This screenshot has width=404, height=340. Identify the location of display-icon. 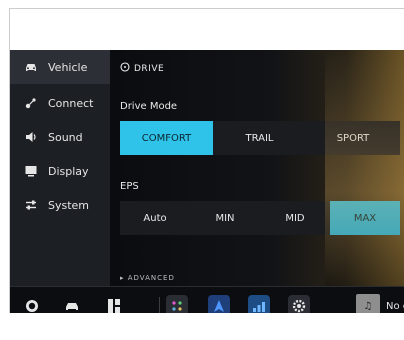
(31, 171).